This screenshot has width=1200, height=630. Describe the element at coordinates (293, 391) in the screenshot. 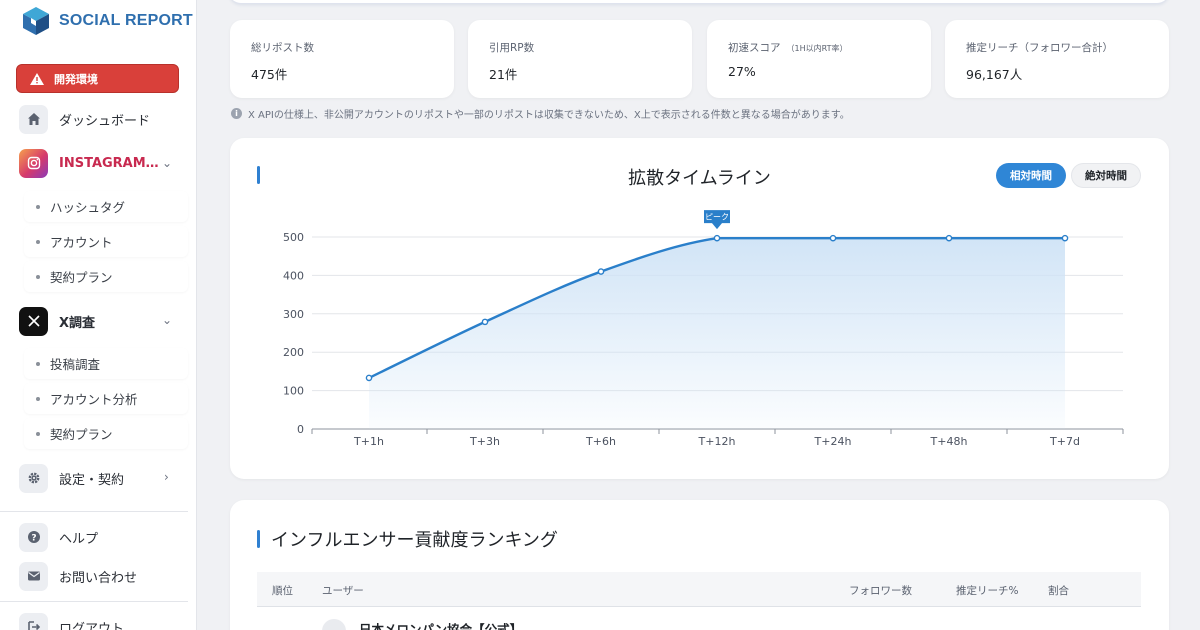

I see `y-tick-label: 100` at that location.